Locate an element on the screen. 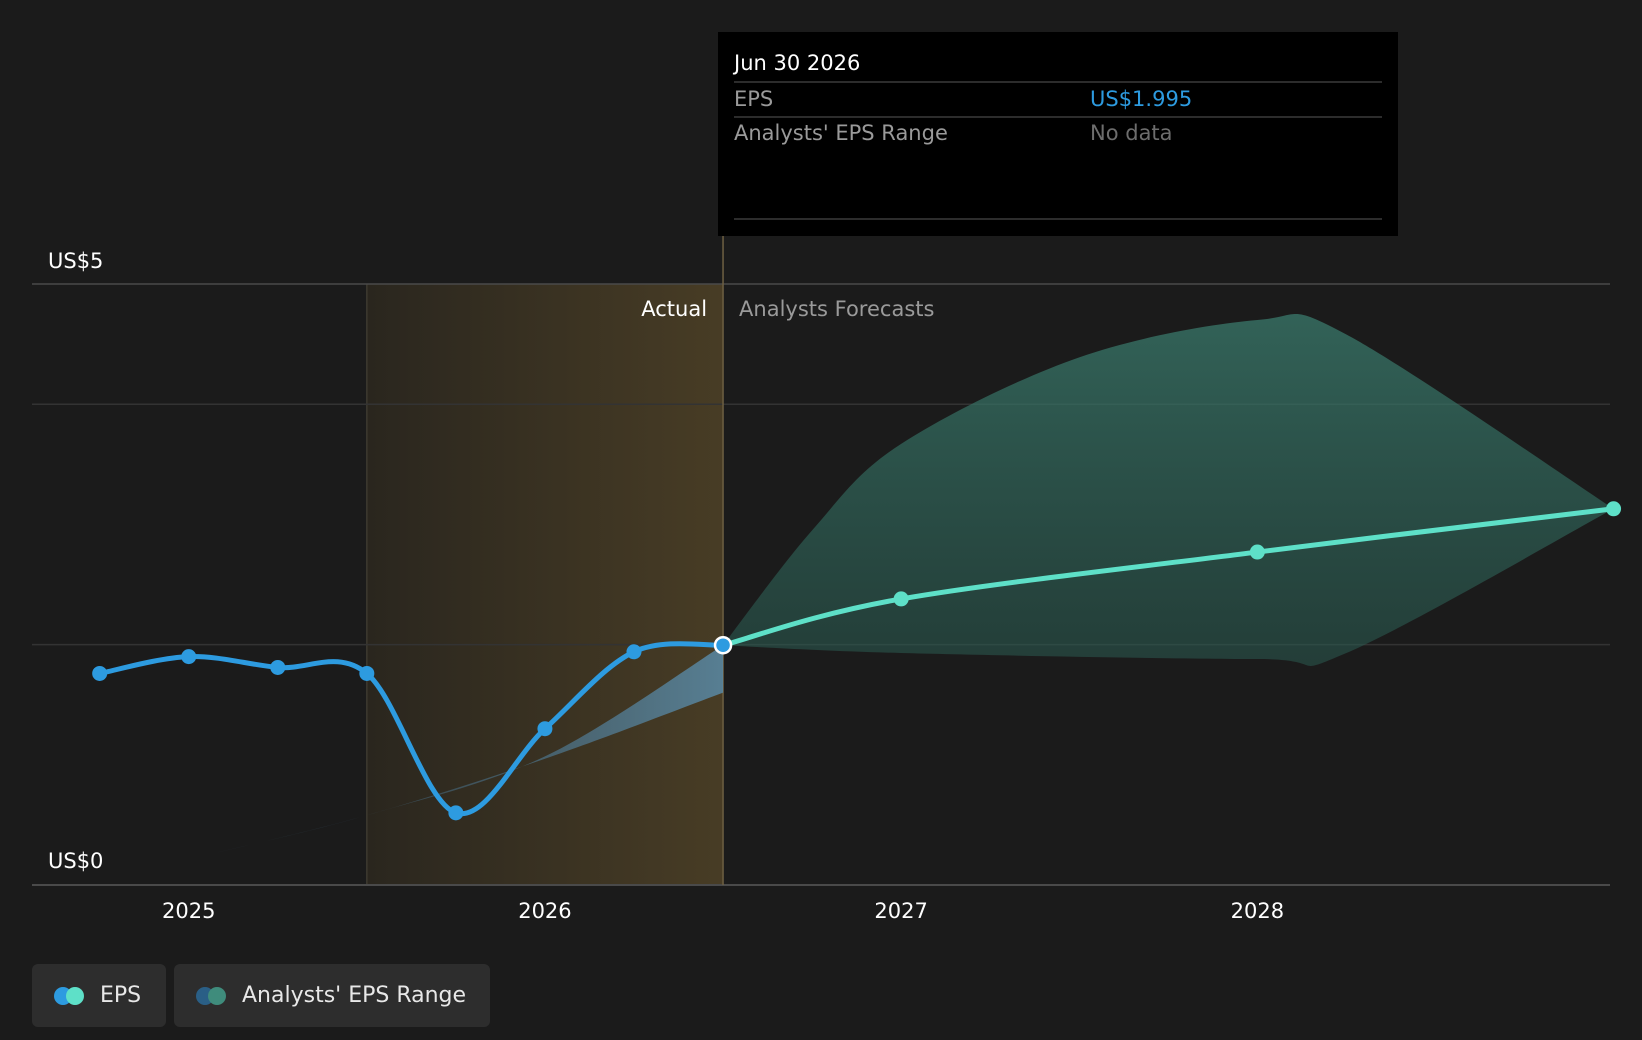 The width and height of the screenshot is (1642, 1040). x-tick-label: 2028 is located at coordinates (1257, 911).